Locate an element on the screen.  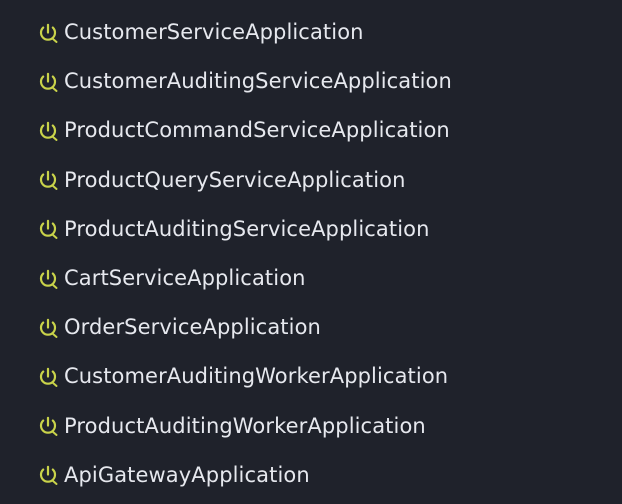
run-config-item: CustomerAuditingWorkerApplication is located at coordinates (311, 376).